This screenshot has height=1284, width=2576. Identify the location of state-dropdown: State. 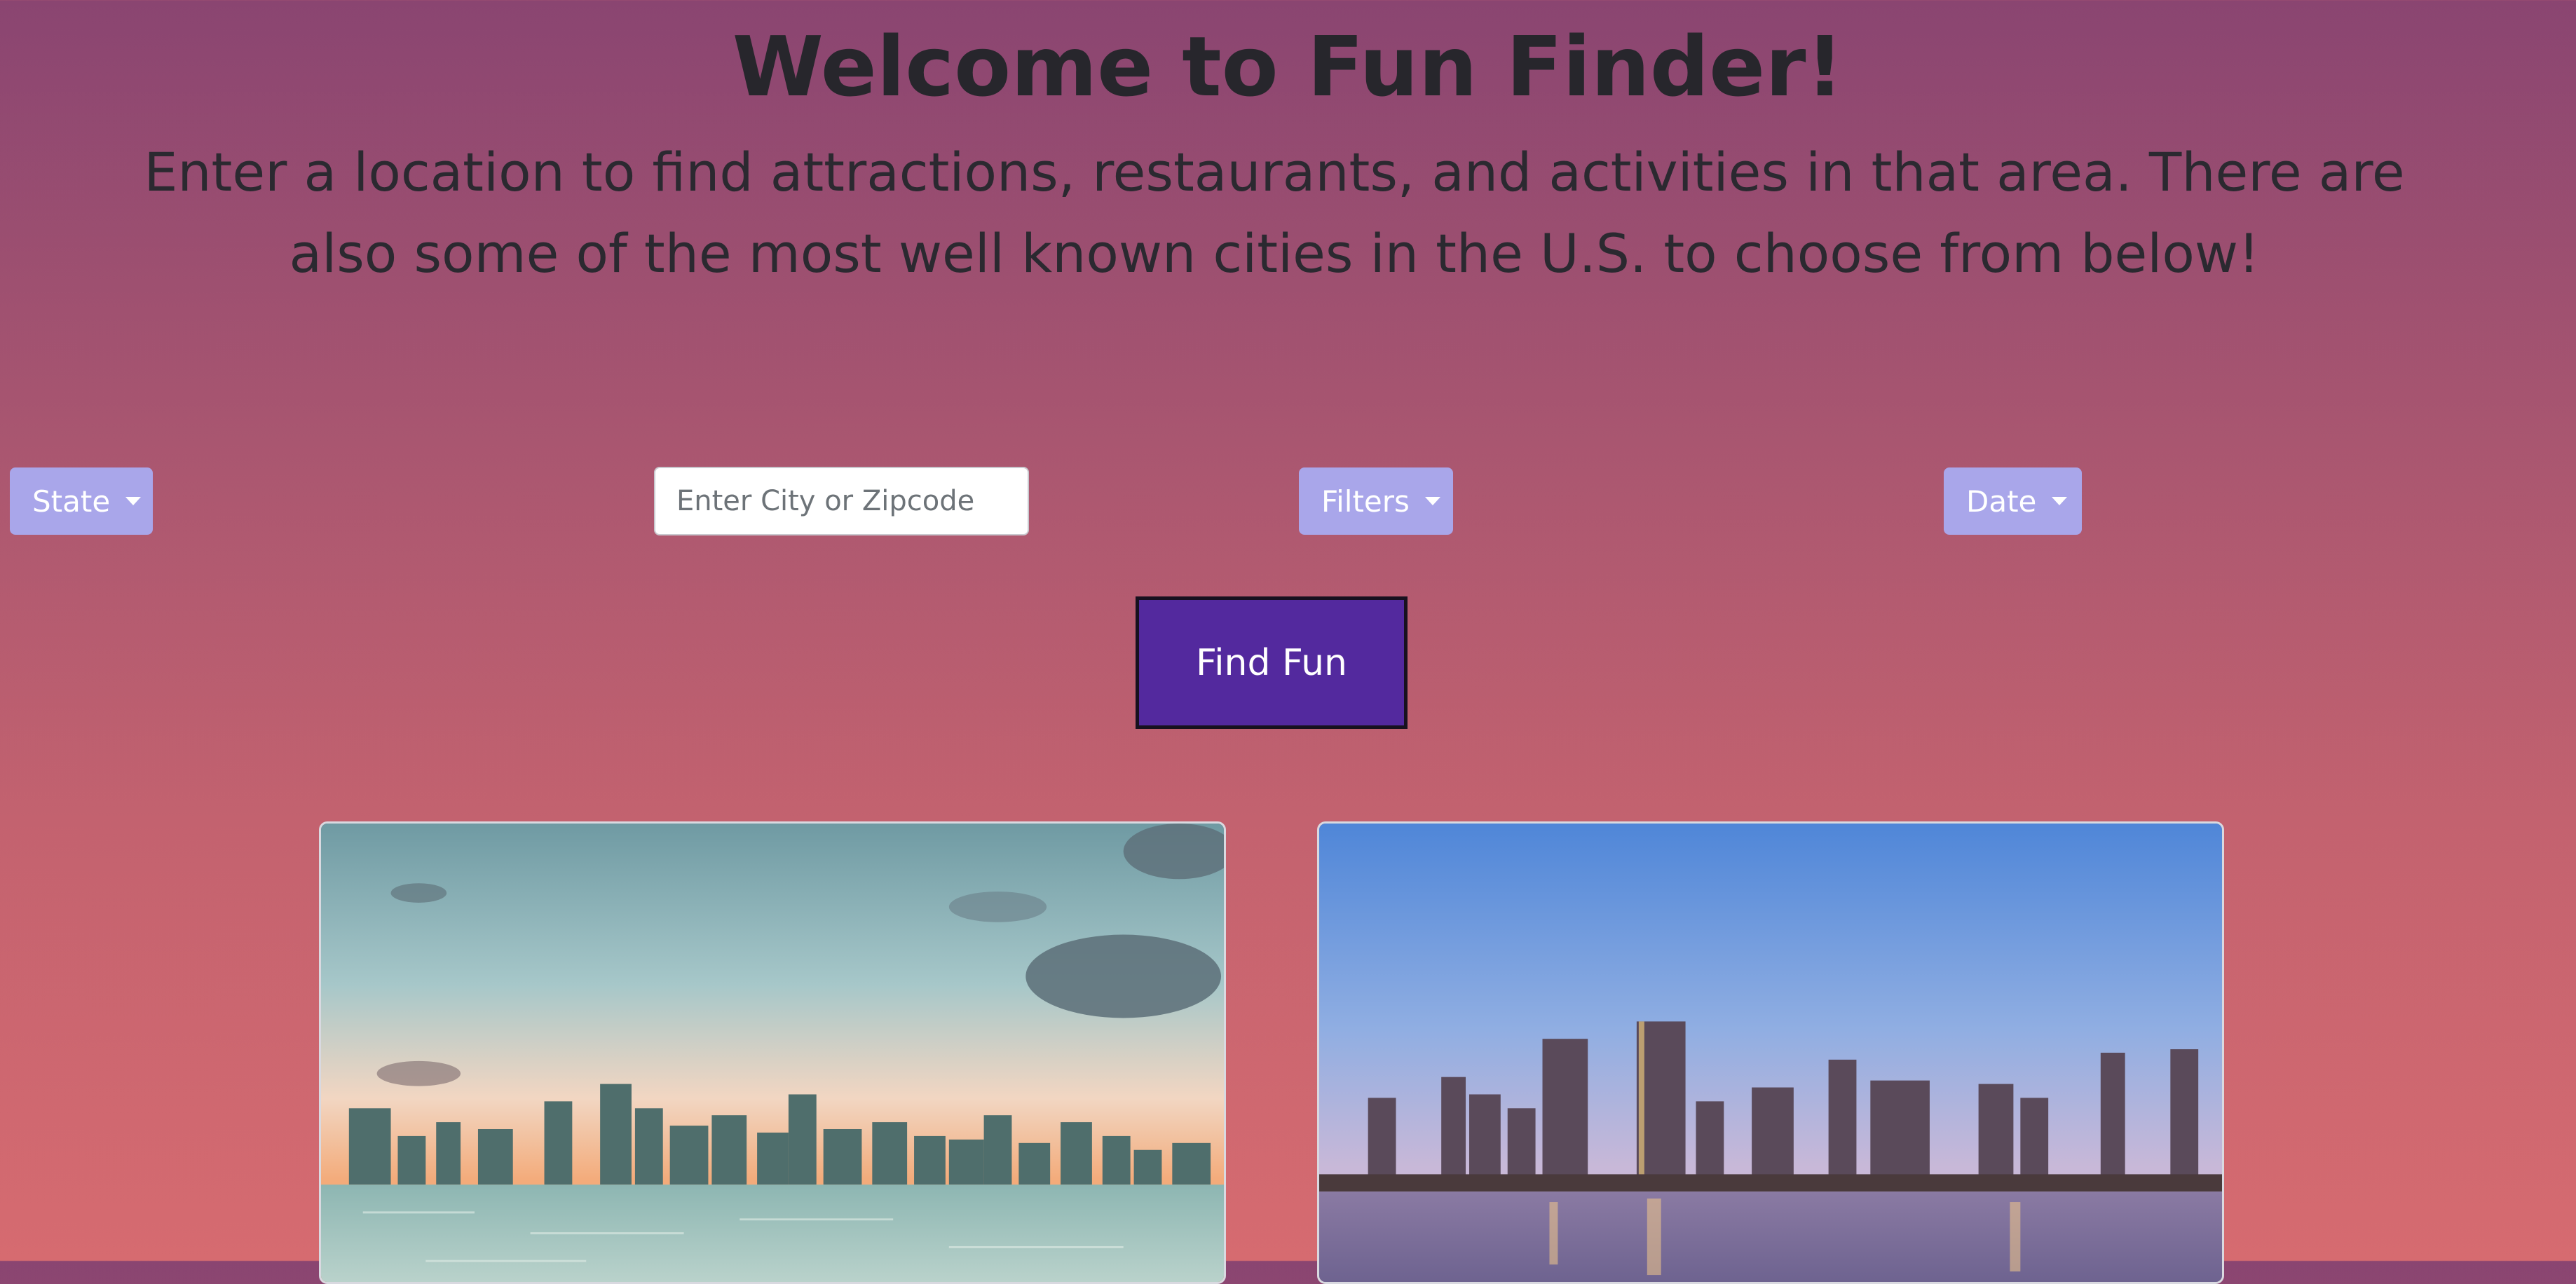
(81, 501).